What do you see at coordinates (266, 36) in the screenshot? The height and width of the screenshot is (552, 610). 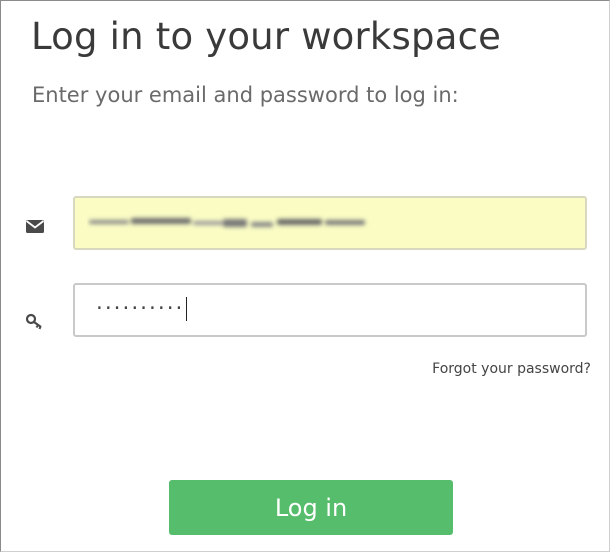 I see `page-title: Log in to your workspace` at bounding box center [266, 36].